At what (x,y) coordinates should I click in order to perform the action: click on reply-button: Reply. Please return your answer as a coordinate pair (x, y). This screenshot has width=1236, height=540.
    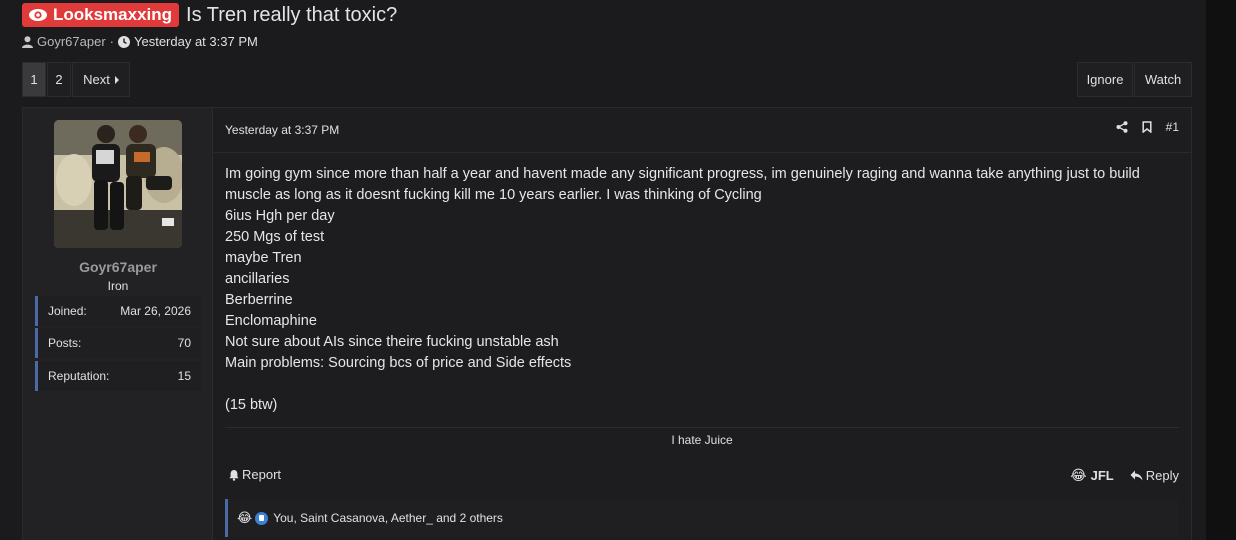
    Looking at the image, I should click on (1154, 475).